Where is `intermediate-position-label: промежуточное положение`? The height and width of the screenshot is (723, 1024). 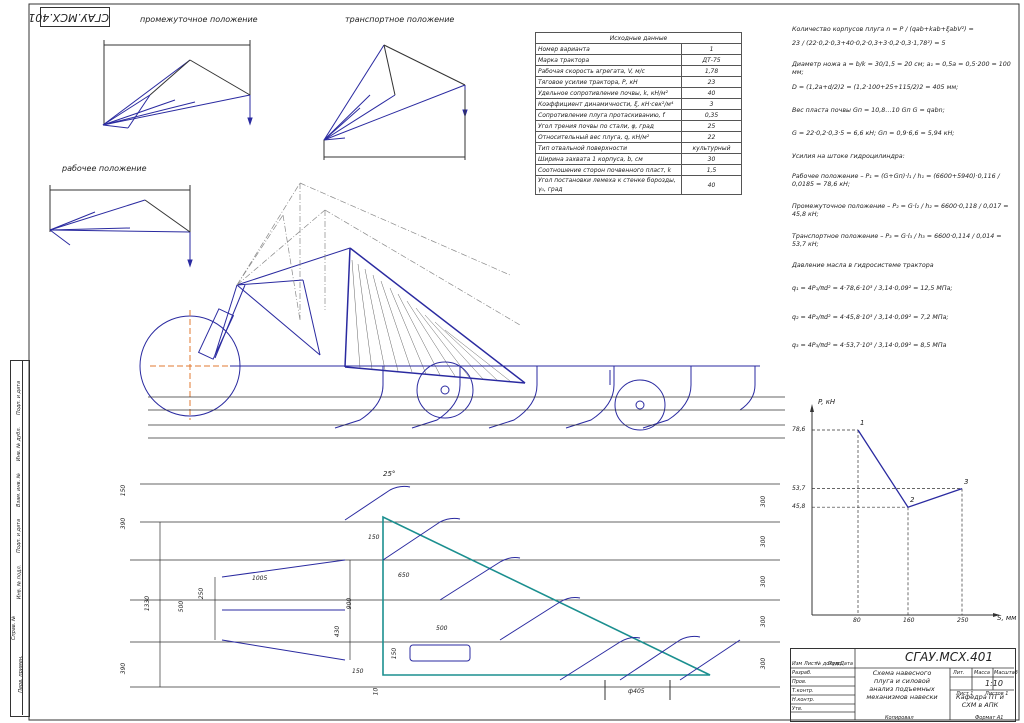
intermediate-position-label: промежуточное положение is located at coordinates (199, 19).